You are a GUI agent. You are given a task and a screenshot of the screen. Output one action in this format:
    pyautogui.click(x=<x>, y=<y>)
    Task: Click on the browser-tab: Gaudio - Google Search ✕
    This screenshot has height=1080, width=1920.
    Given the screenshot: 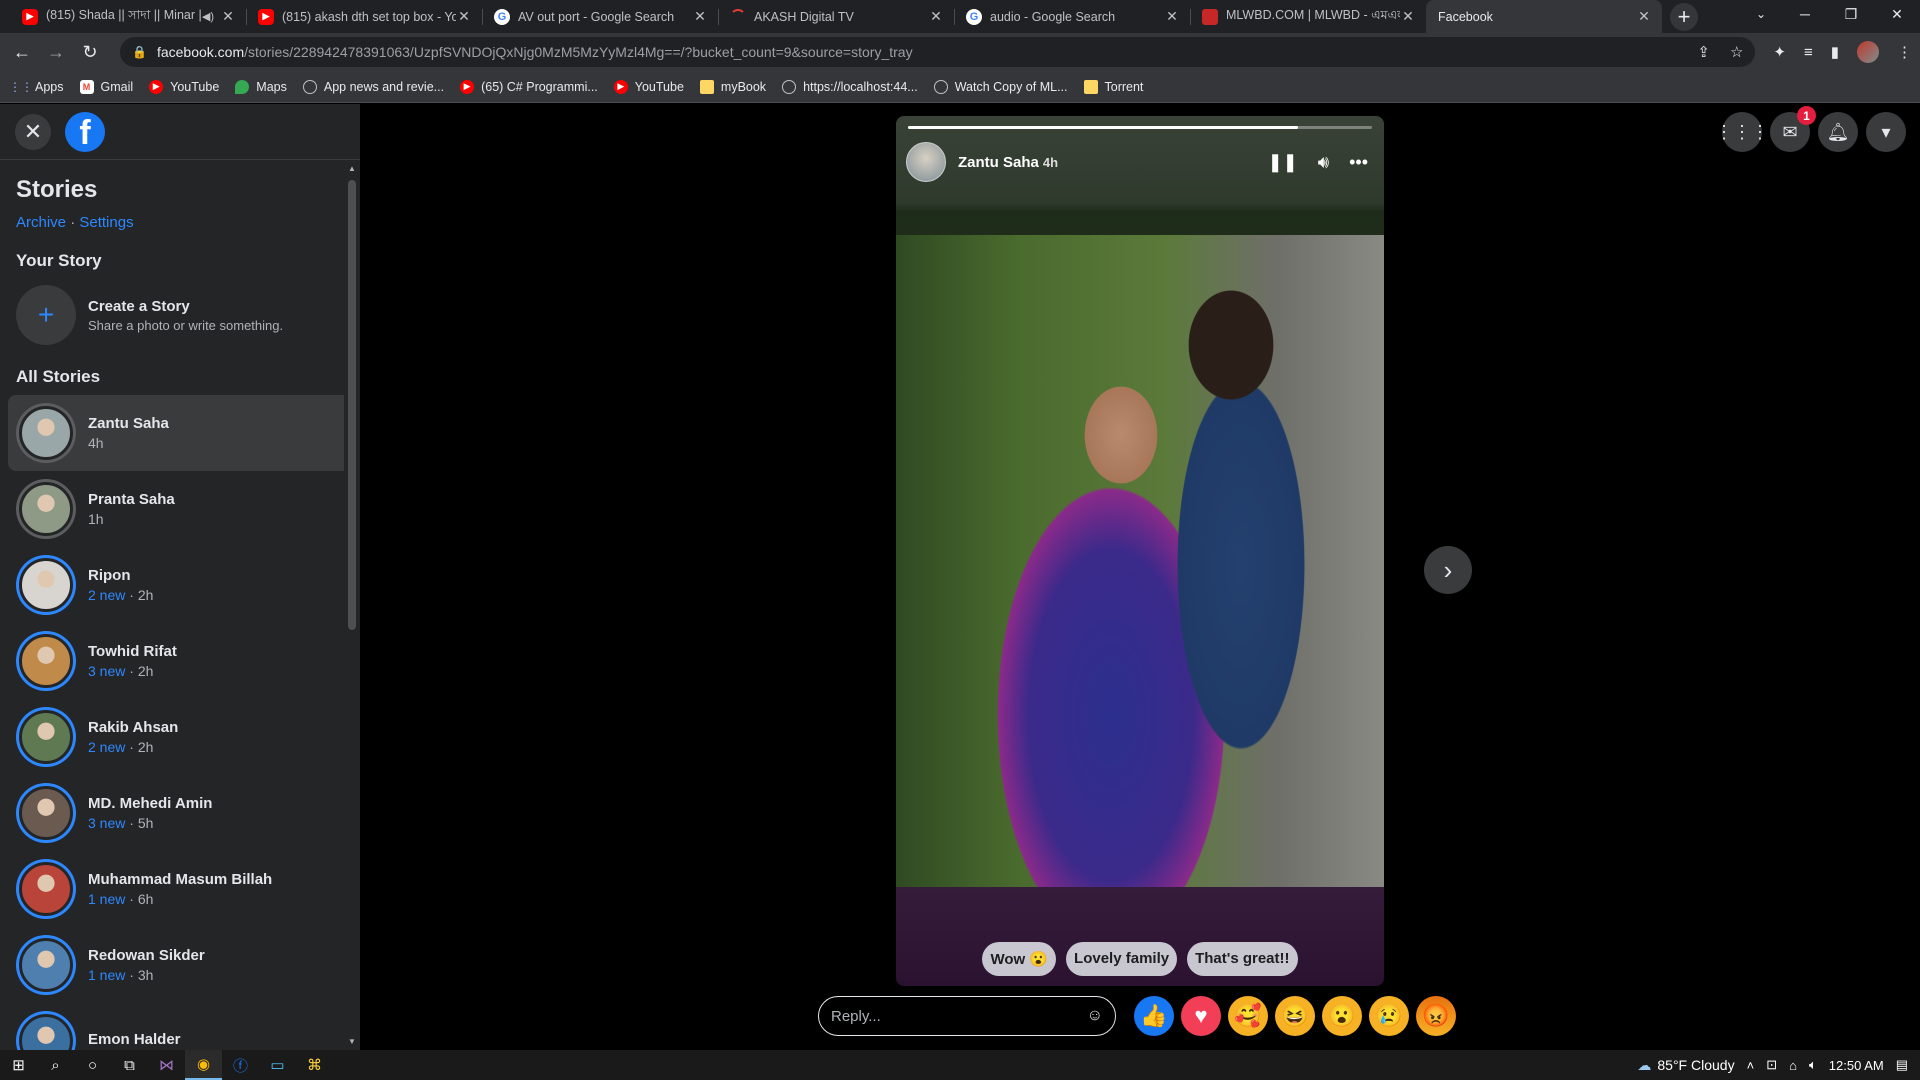 What is the action you would take?
    pyautogui.click(x=1072, y=16)
    